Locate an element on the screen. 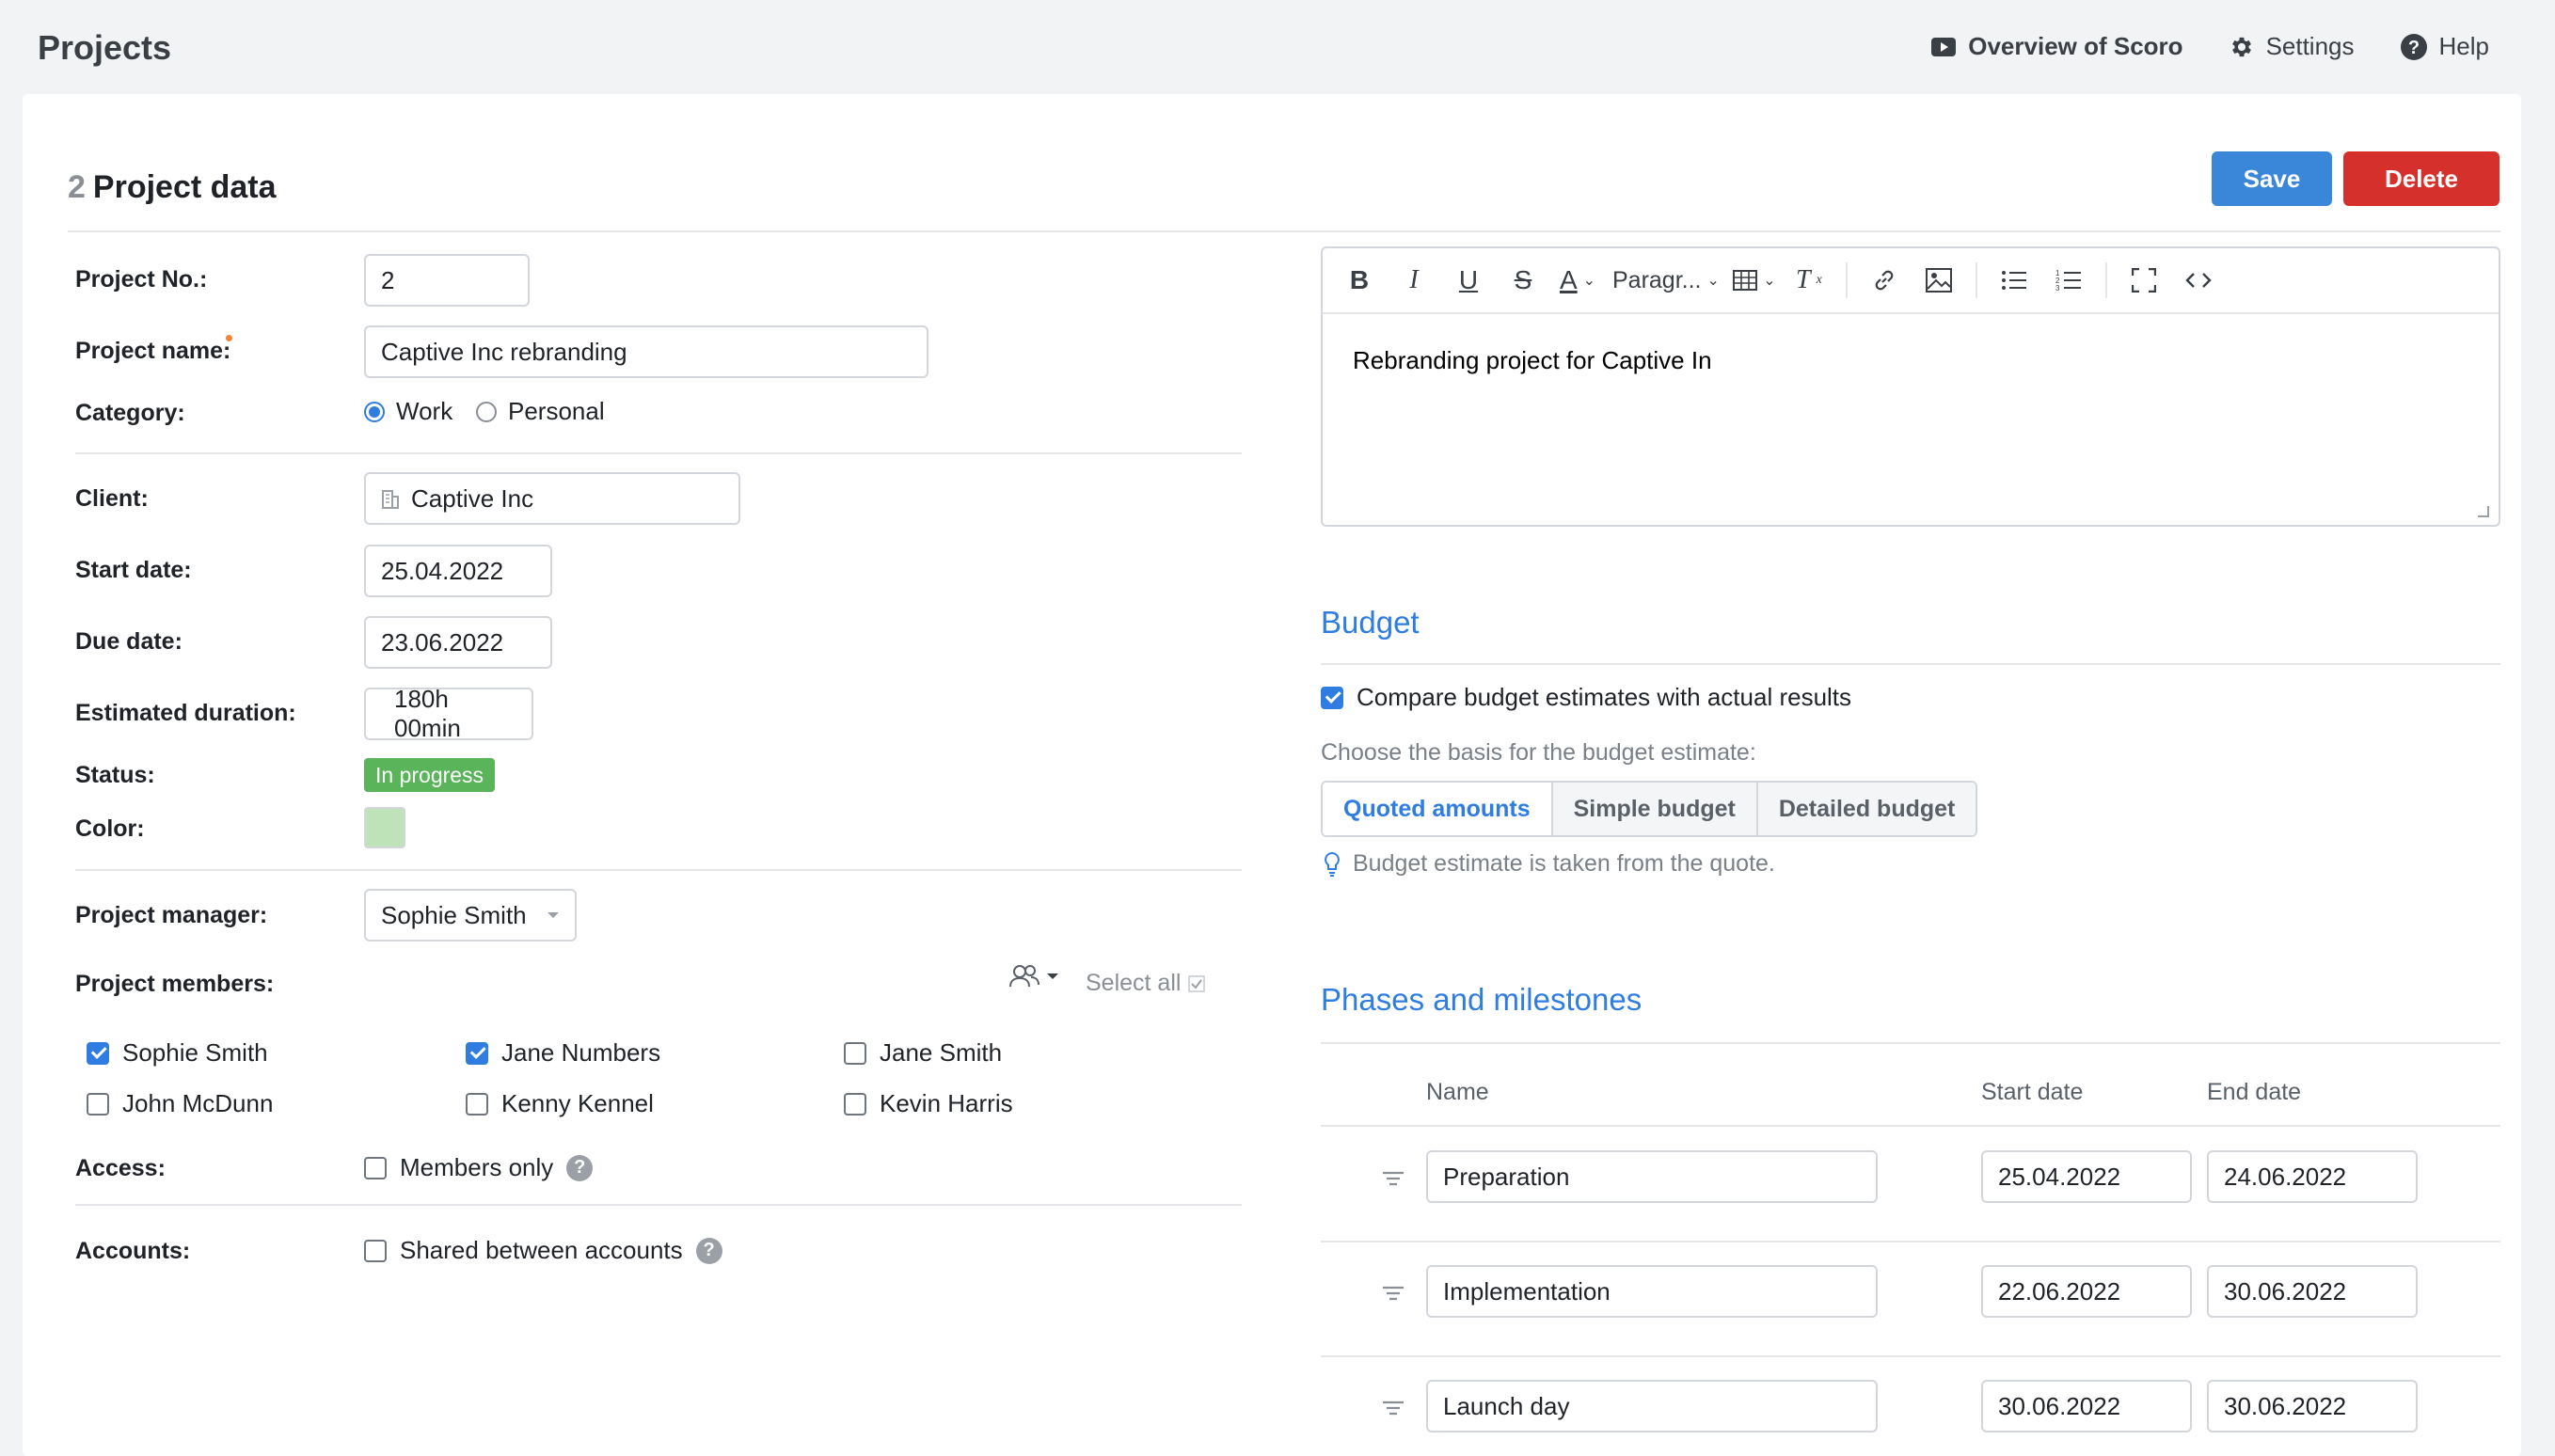 This screenshot has width=2555, height=1456. save-button: Save is located at coordinates (2272, 178).